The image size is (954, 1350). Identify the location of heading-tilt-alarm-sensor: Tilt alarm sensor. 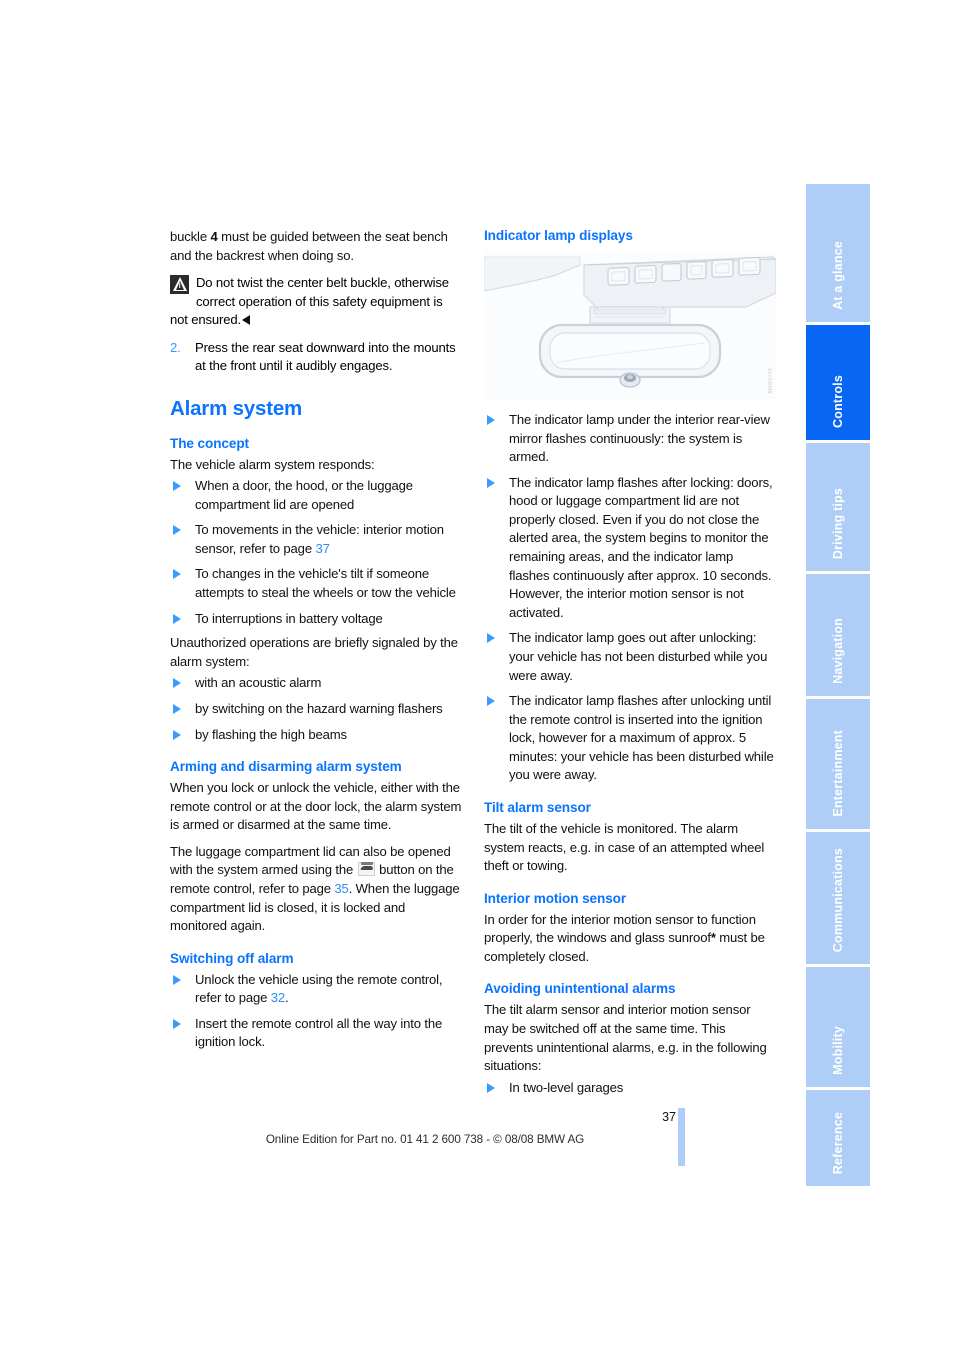
(537, 807).